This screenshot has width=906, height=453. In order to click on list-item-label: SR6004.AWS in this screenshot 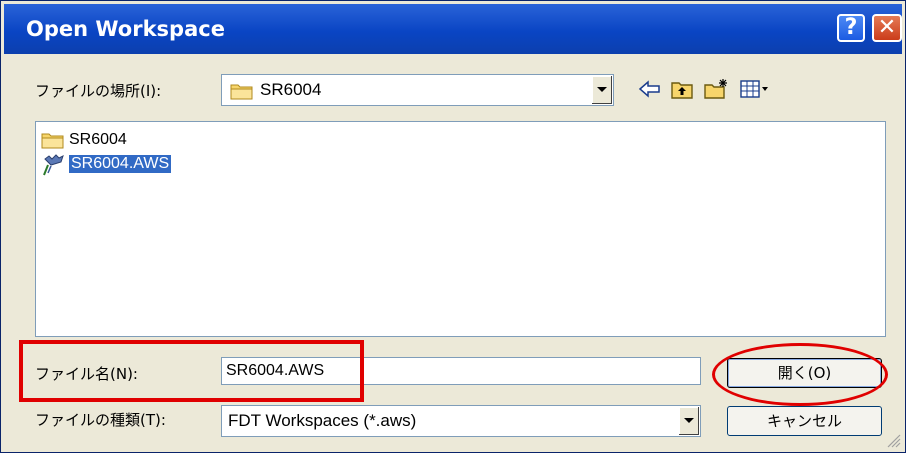, I will do `click(120, 164)`.